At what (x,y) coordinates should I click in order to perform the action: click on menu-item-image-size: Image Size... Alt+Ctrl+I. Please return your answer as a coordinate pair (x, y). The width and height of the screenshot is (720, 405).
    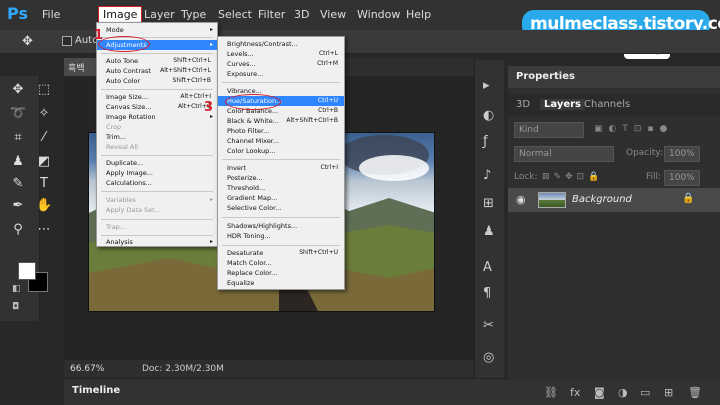
    Looking at the image, I should click on (157, 97).